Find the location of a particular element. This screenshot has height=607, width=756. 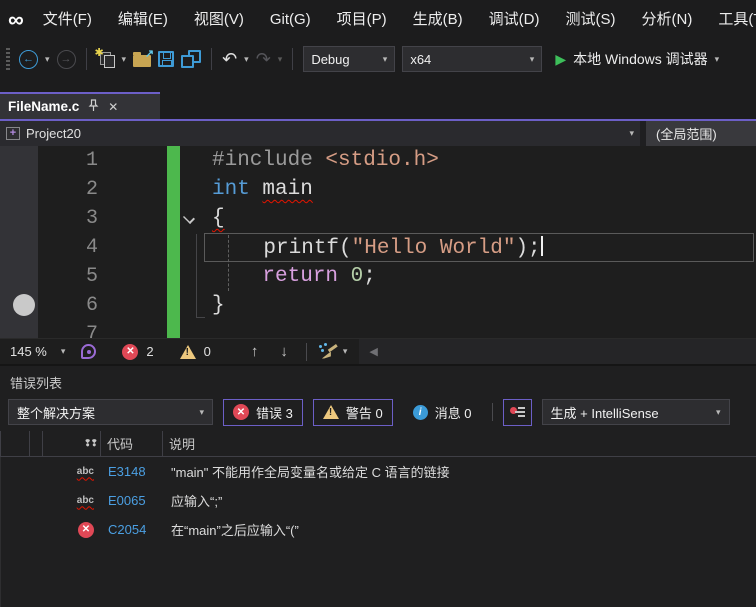

menu-item-1: 编辑(E) is located at coordinates (143, 20).